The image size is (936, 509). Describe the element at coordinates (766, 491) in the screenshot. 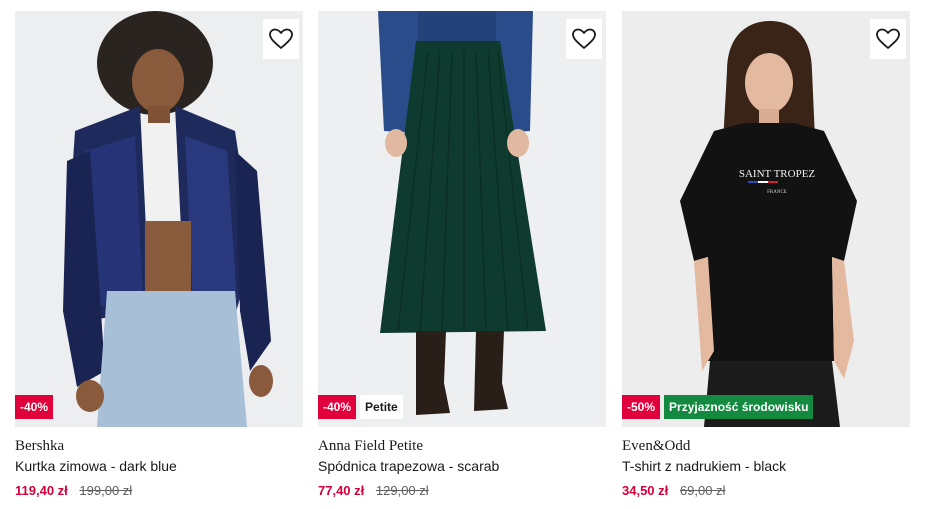

I see `price-row: 34,50 zł 69,00 zł` at that location.